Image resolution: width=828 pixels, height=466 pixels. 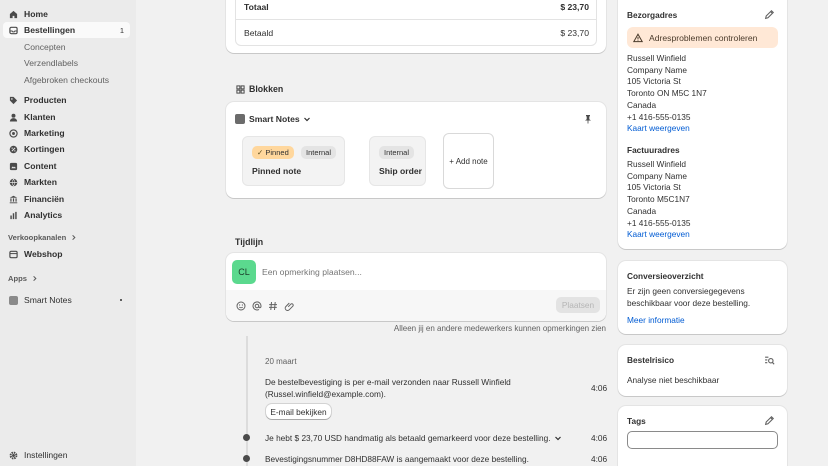 I want to click on sidebar-item-label: Content, so click(x=40, y=166).